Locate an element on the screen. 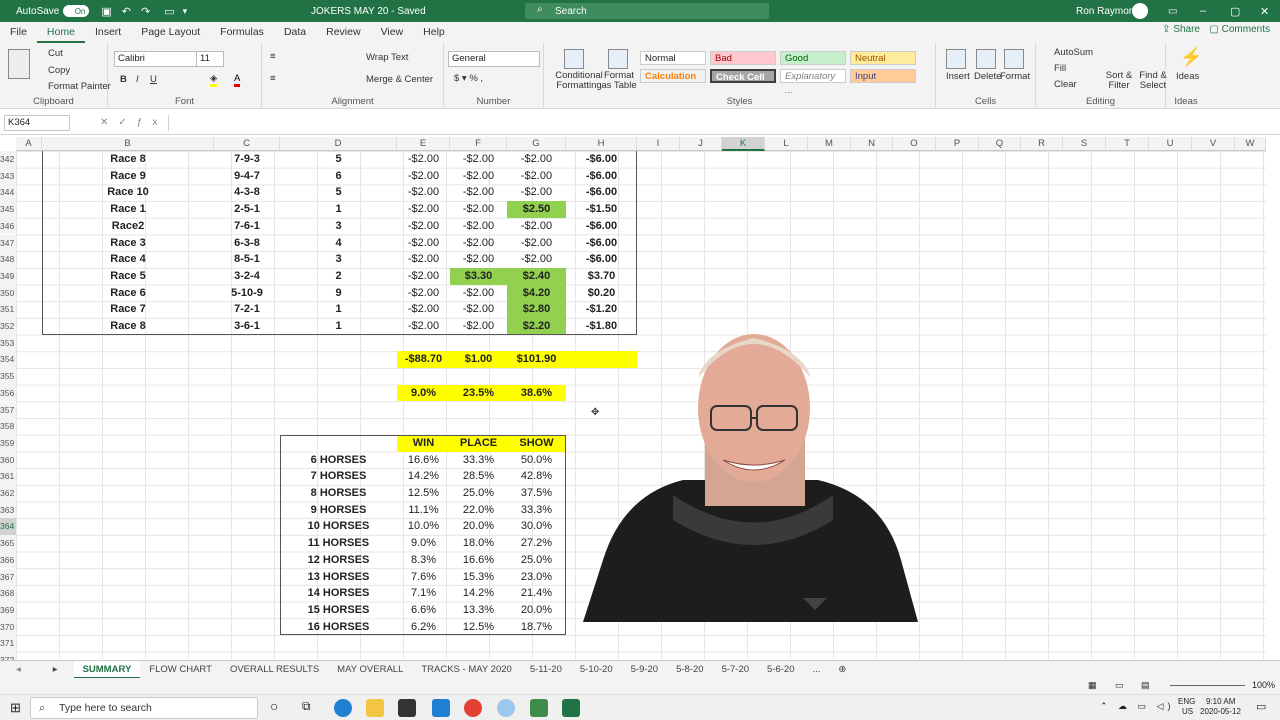 Image resolution: width=1280 pixels, height=720 pixels. notifications-icon: ▭ is located at coordinates (1261, 706).